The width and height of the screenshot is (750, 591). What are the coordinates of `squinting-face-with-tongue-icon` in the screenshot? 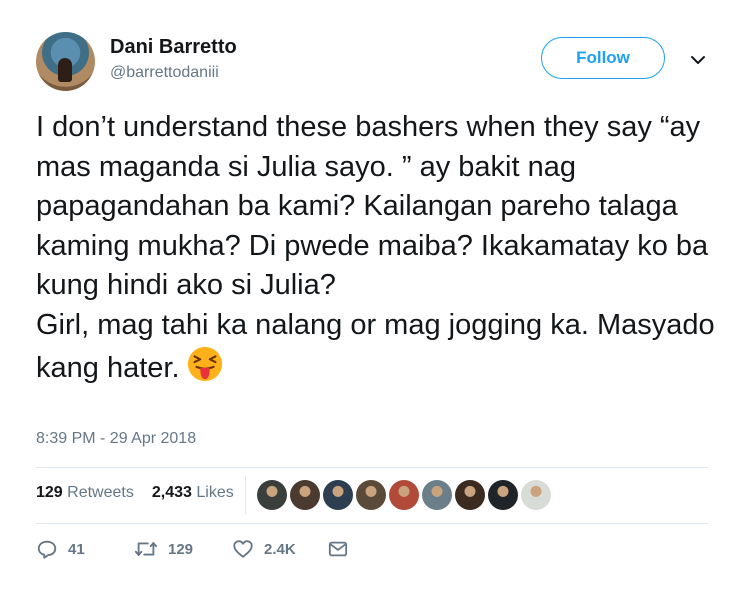 It's located at (204, 364).